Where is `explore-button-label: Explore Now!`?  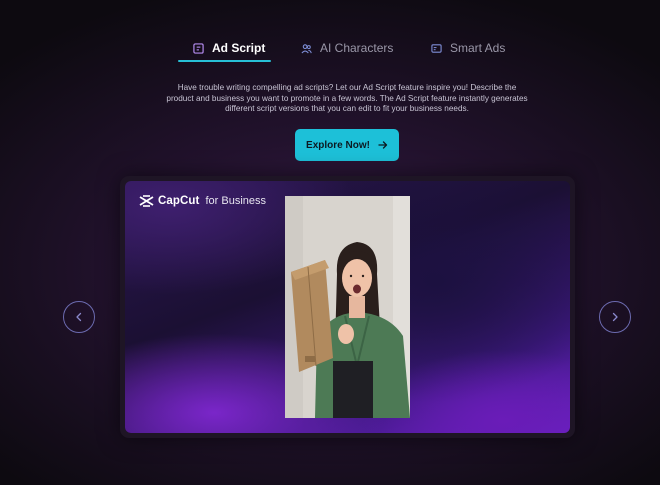
explore-button-label: Explore Now! is located at coordinates (338, 145).